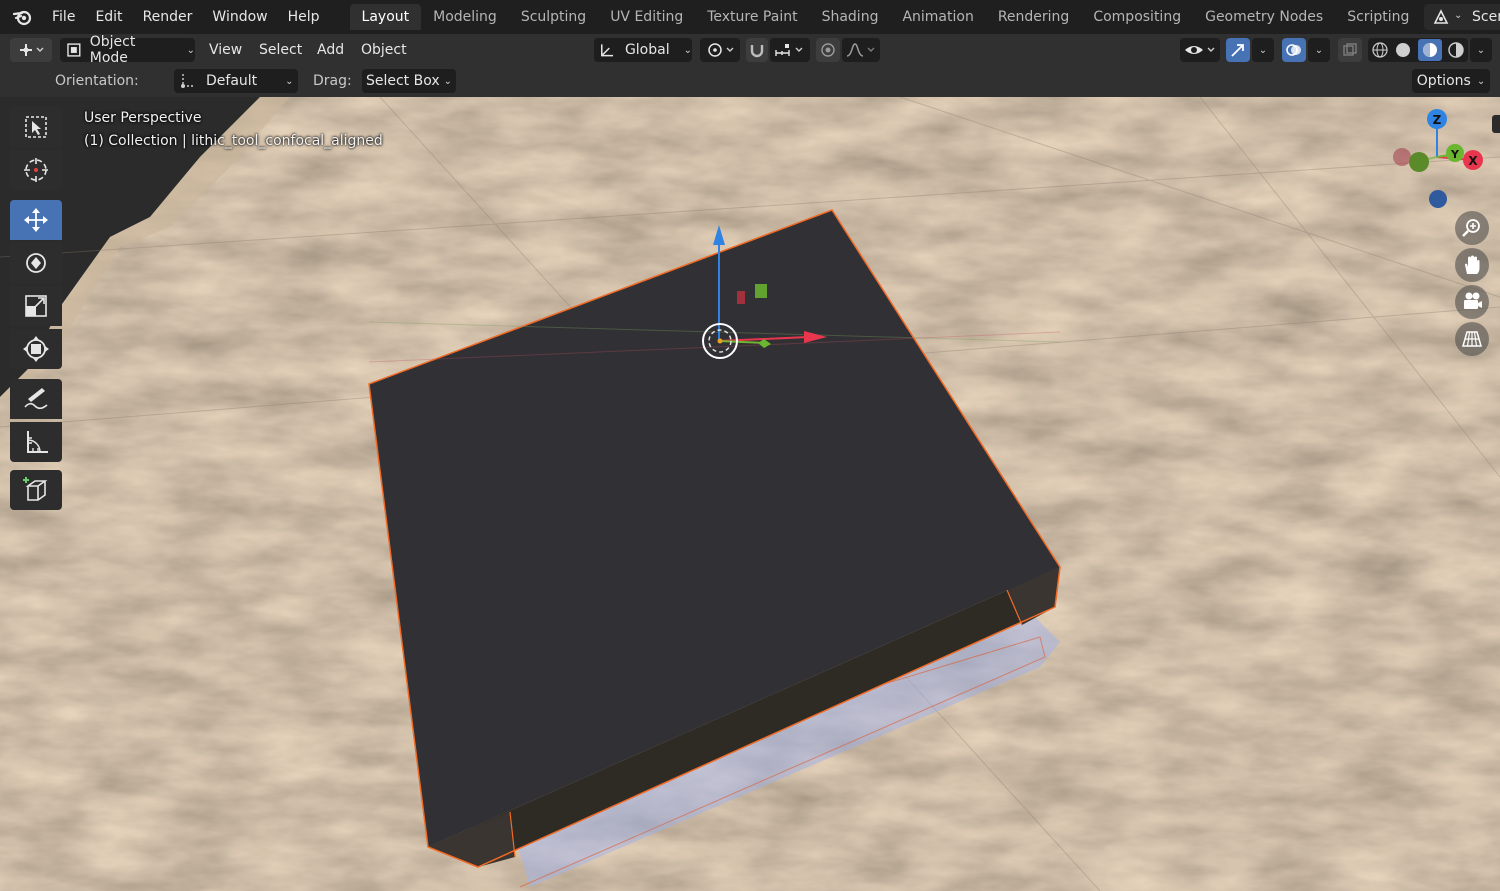 This screenshot has height=891, width=1500. I want to click on tool-rotate, so click(36, 263).